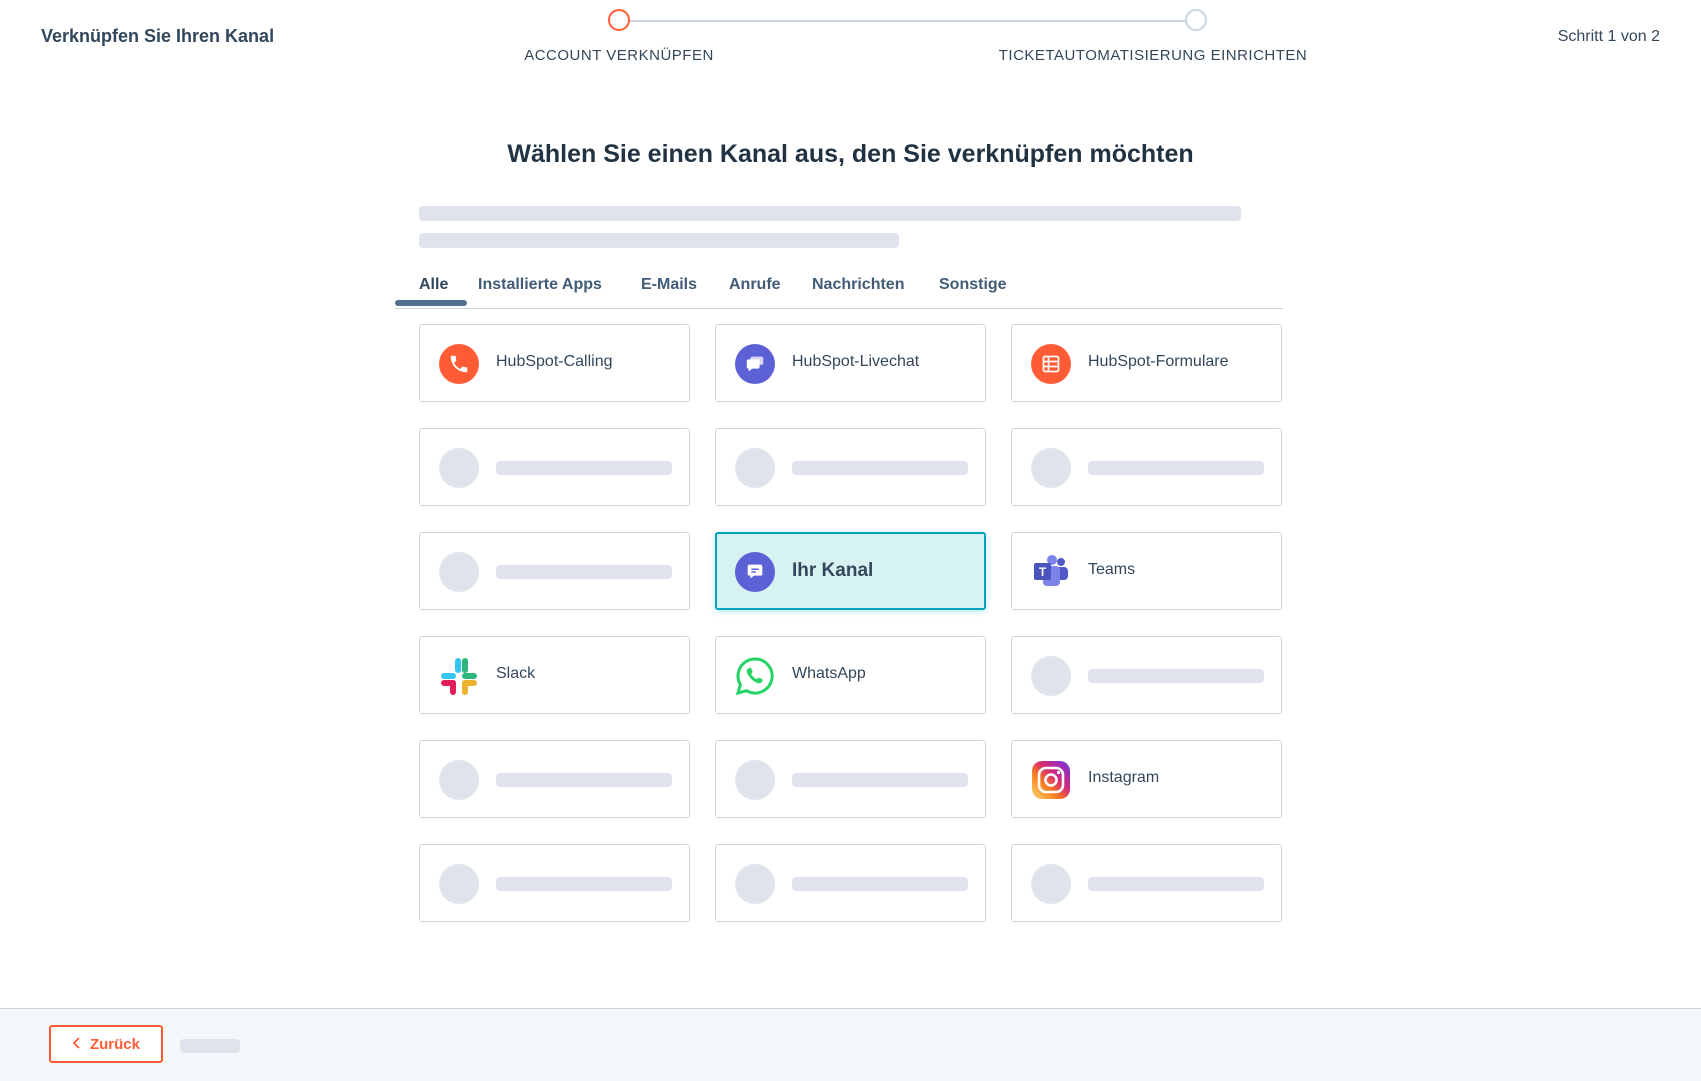  I want to click on tab-installed-apps: Installierte Apps, so click(540, 285).